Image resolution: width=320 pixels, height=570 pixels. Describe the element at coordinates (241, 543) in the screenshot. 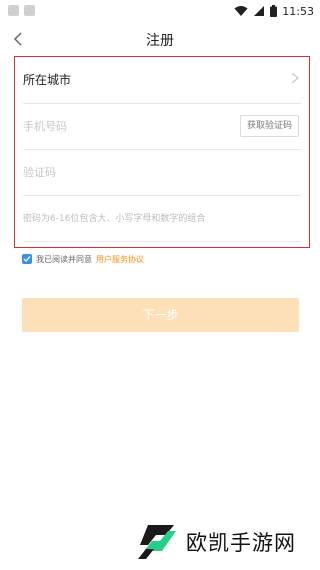

I see `watermark-text: 欧凯手游网` at that location.